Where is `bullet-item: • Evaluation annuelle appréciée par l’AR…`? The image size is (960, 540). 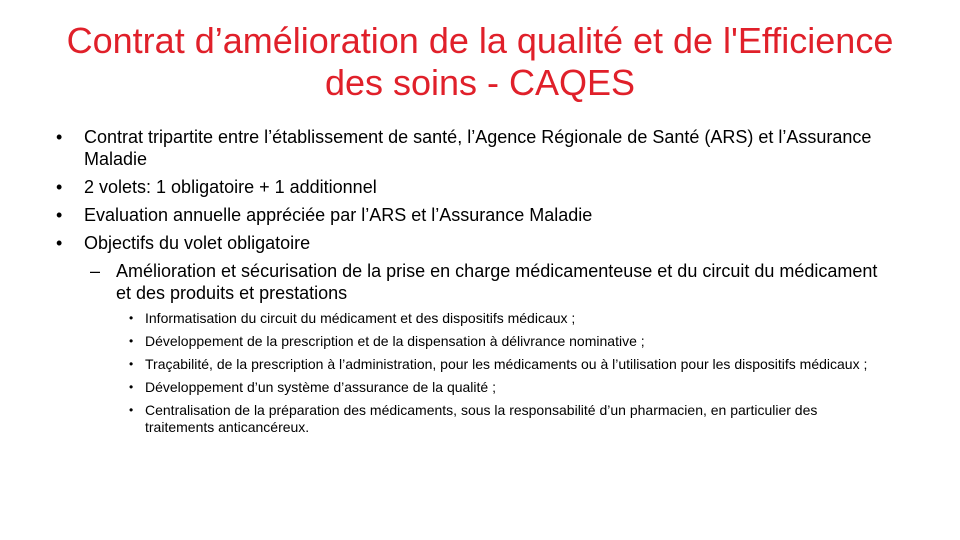
bullet-item: • Evaluation annuelle appréciée par l’AR… is located at coordinates (469, 215).